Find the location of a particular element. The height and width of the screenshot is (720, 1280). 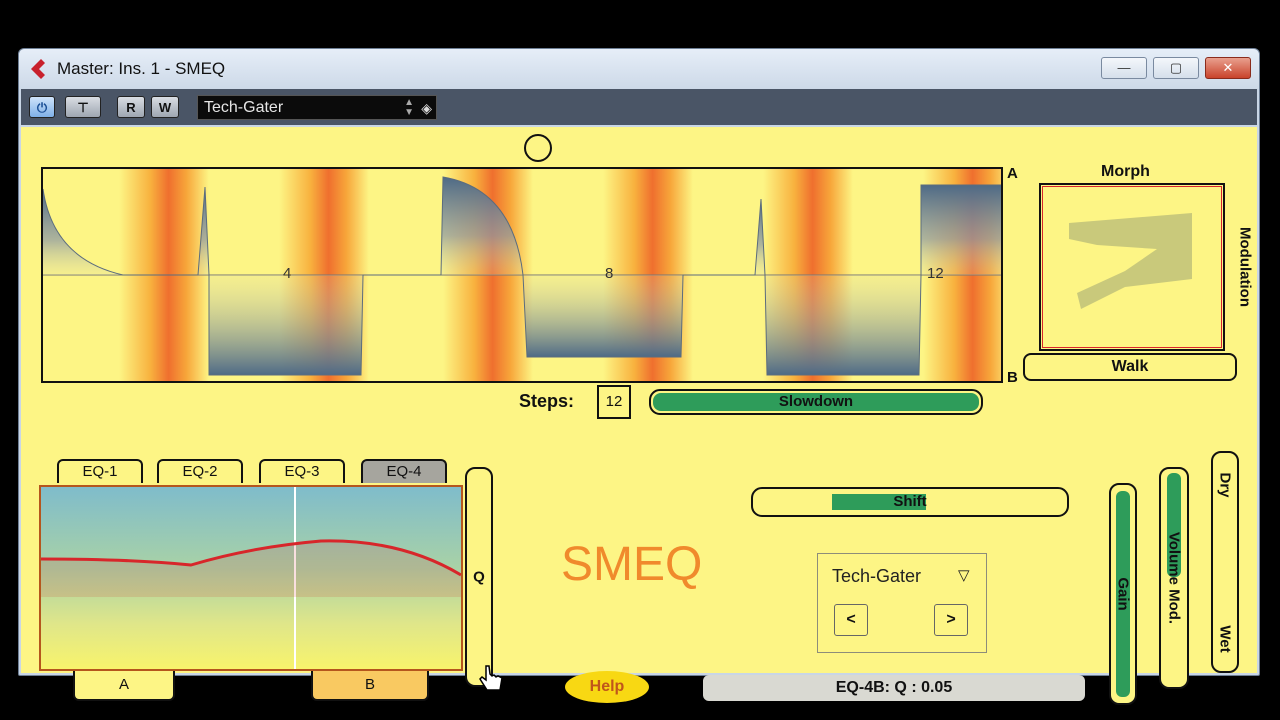

gain-label: Gain is located at coordinates (1123, 594).